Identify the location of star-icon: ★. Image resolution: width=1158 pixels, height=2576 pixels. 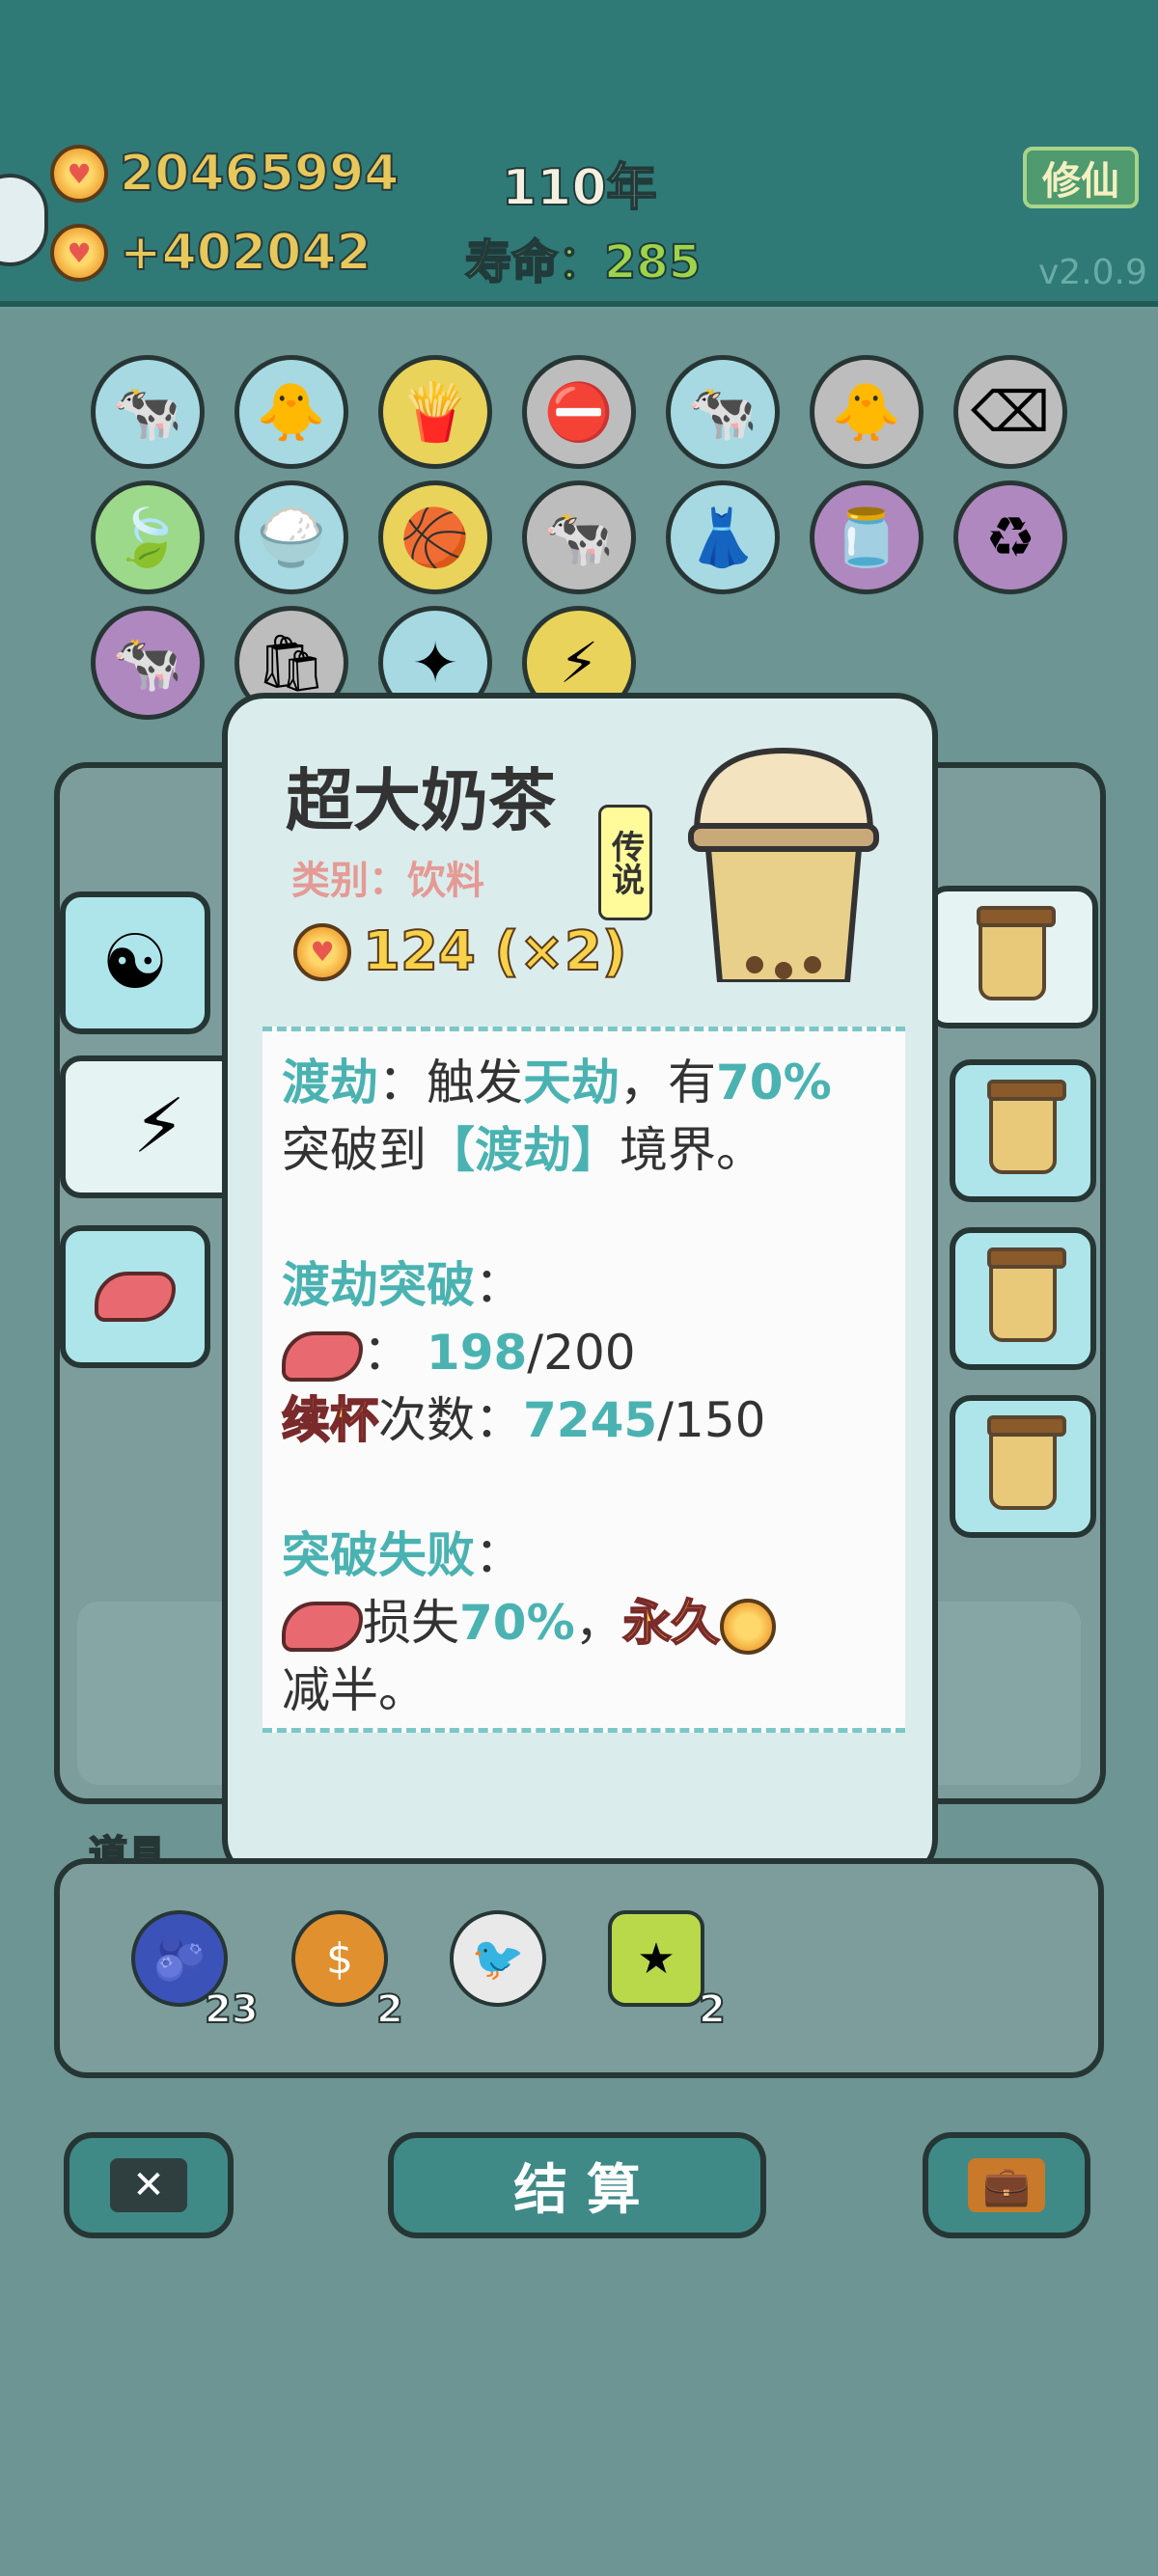
(656, 1959).